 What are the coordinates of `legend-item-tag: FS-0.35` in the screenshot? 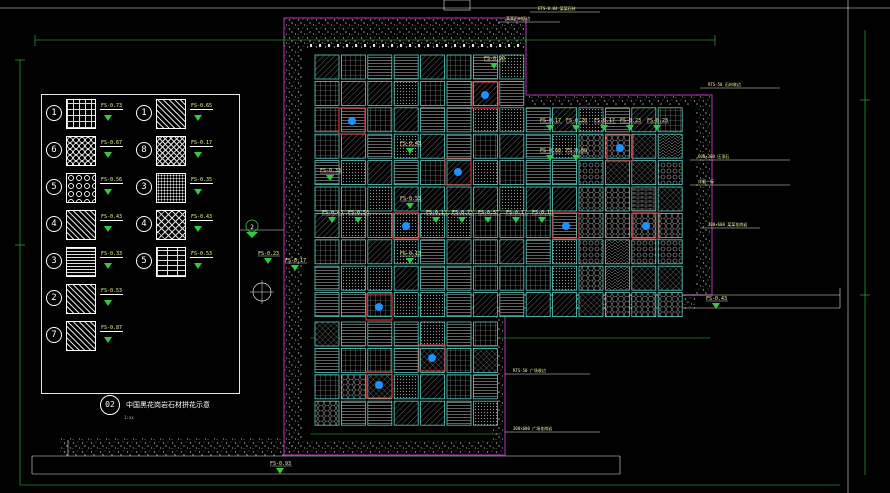 It's located at (202, 180).